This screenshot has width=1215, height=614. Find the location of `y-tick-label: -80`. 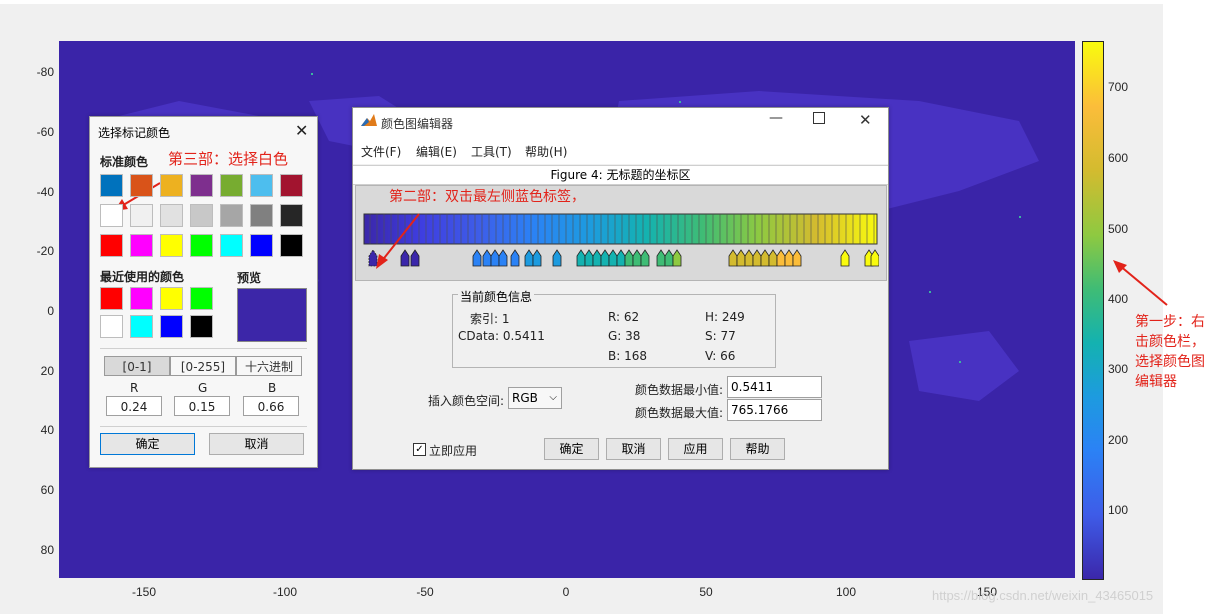

y-tick-label: -80 is located at coordinates (45, 72).